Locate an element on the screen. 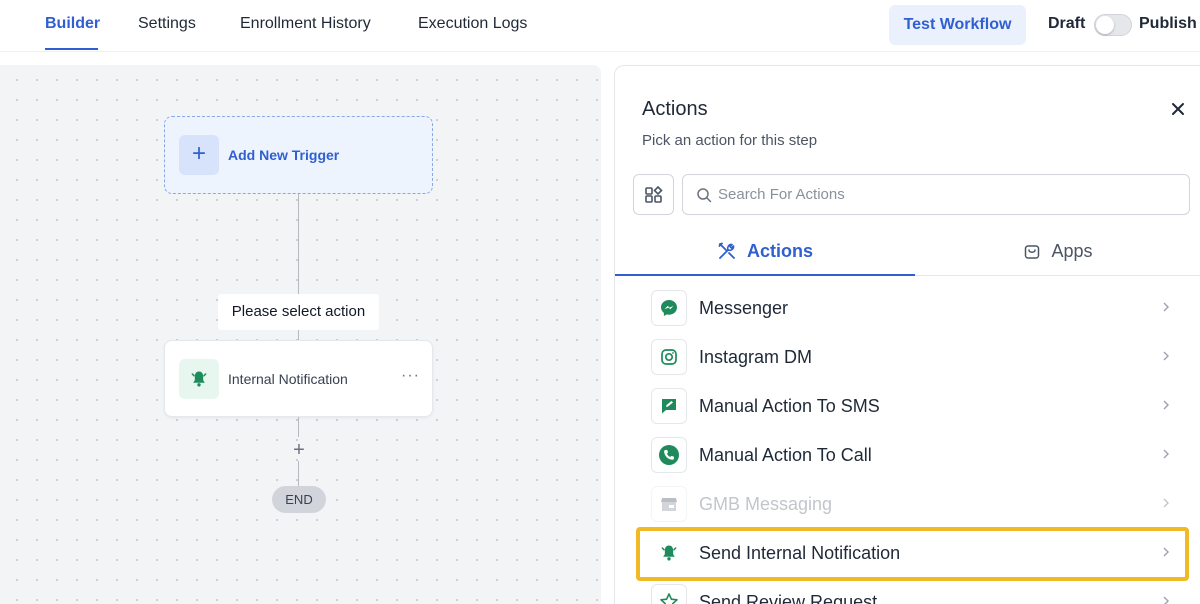  action-item-label: Manual Action To Call is located at coordinates (785, 455).